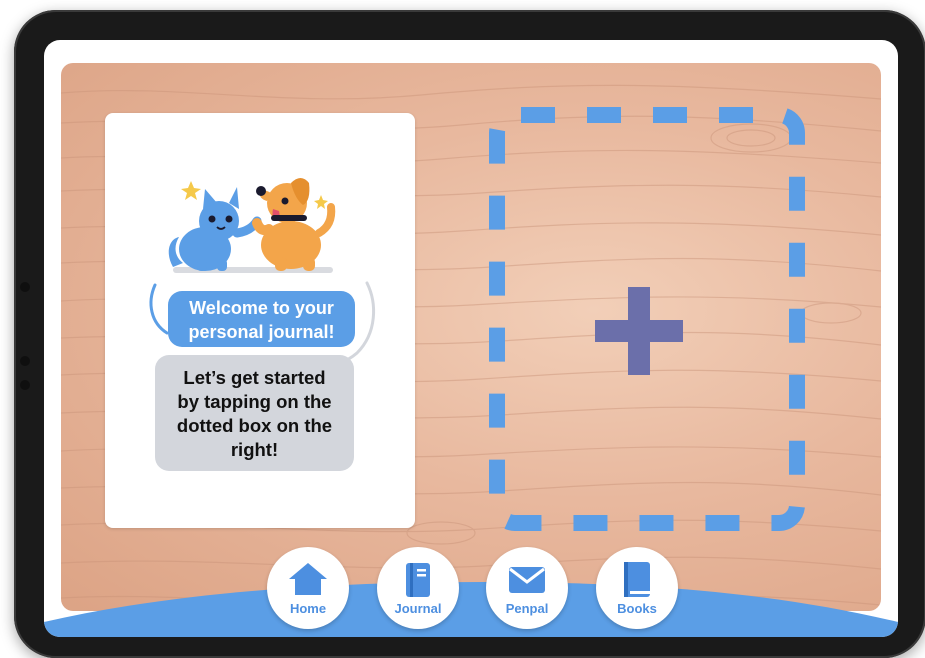 The image size is (925, 658). I want to click on cat-and-dog-illustration, so click(252, 225).